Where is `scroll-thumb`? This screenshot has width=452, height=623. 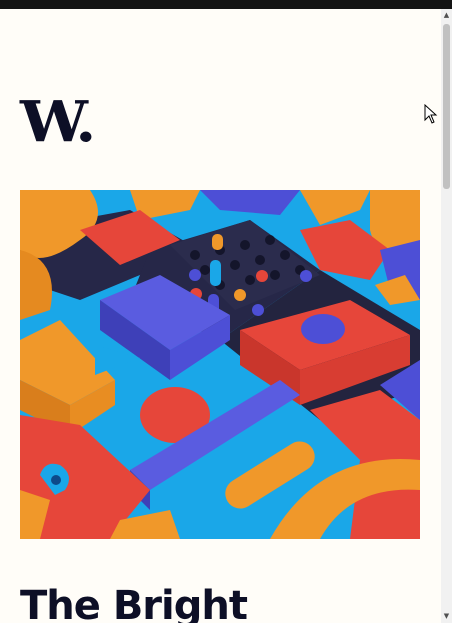 scroll-thumb is located at coordinates (446, 106).